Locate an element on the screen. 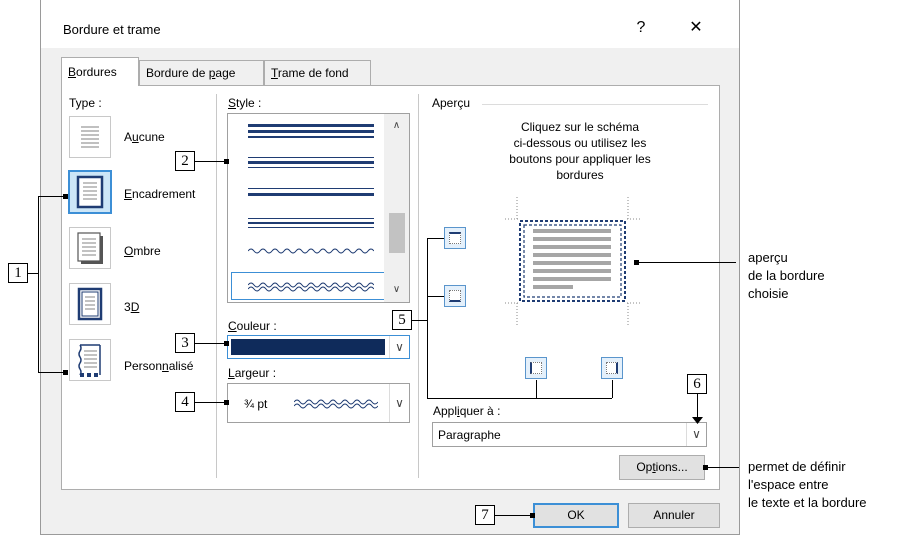  type-3d-icon is located at coordinates (90, 304).